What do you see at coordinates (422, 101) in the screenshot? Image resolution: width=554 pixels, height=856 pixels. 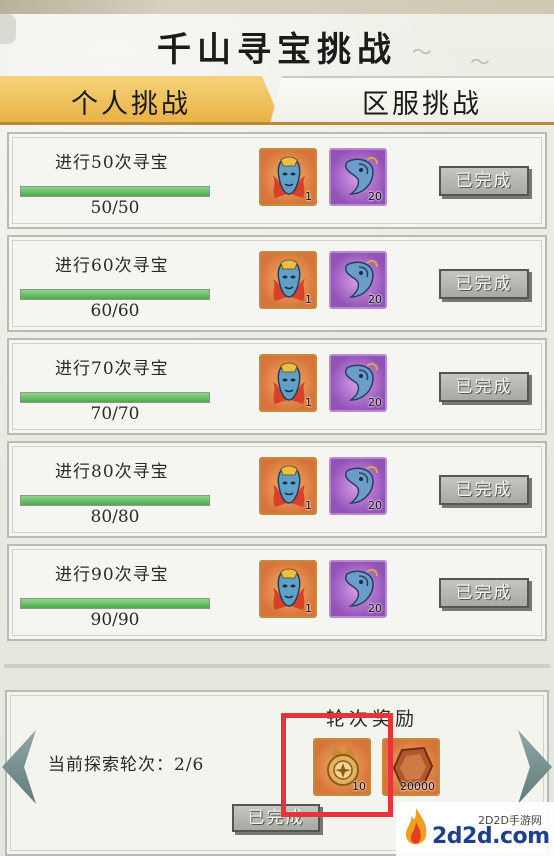 I see `tab-server-label: 区服挑战` at bounding box center [422, 101].